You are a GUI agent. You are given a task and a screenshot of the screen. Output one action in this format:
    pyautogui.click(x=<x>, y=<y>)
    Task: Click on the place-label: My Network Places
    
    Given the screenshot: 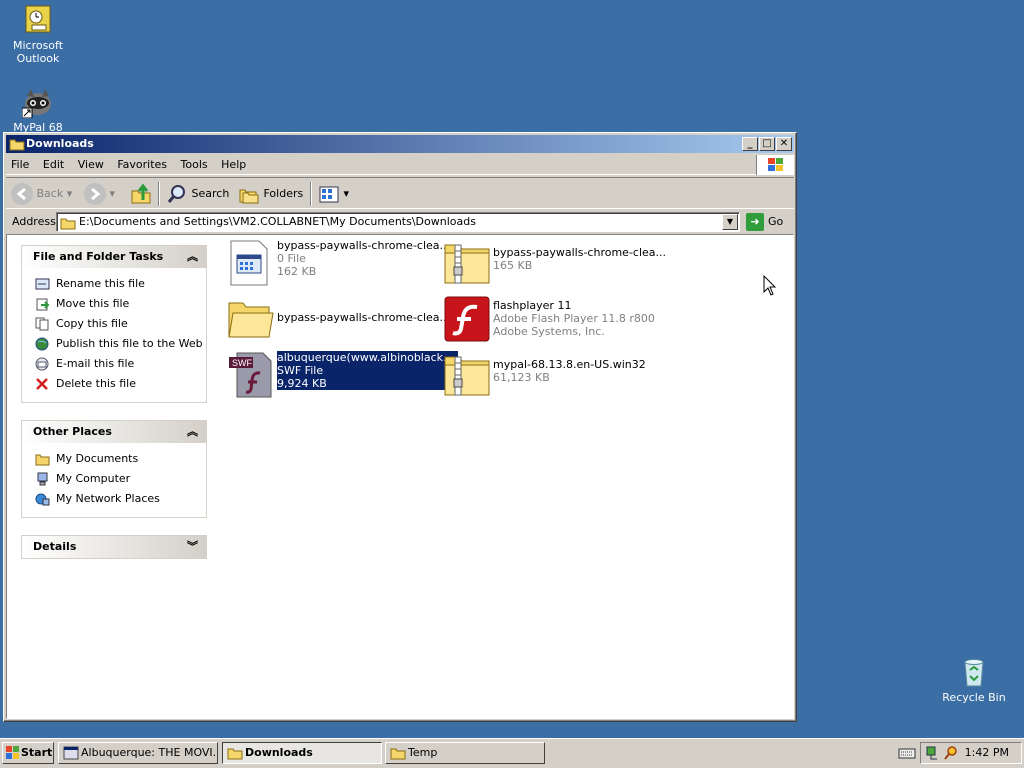 What is the action you would take?
    pyautogui.click(x=108, y=498)
    